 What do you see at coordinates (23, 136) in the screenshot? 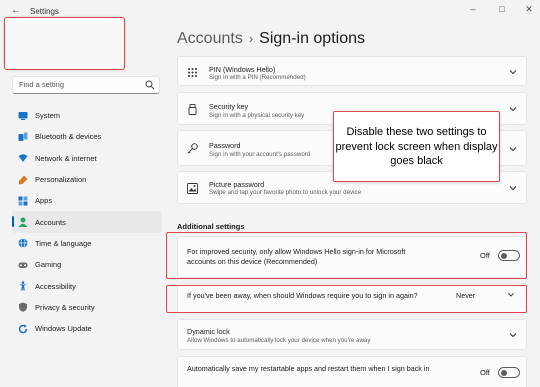
I see `bluetooth-icon` at bounding box center [23, 136].